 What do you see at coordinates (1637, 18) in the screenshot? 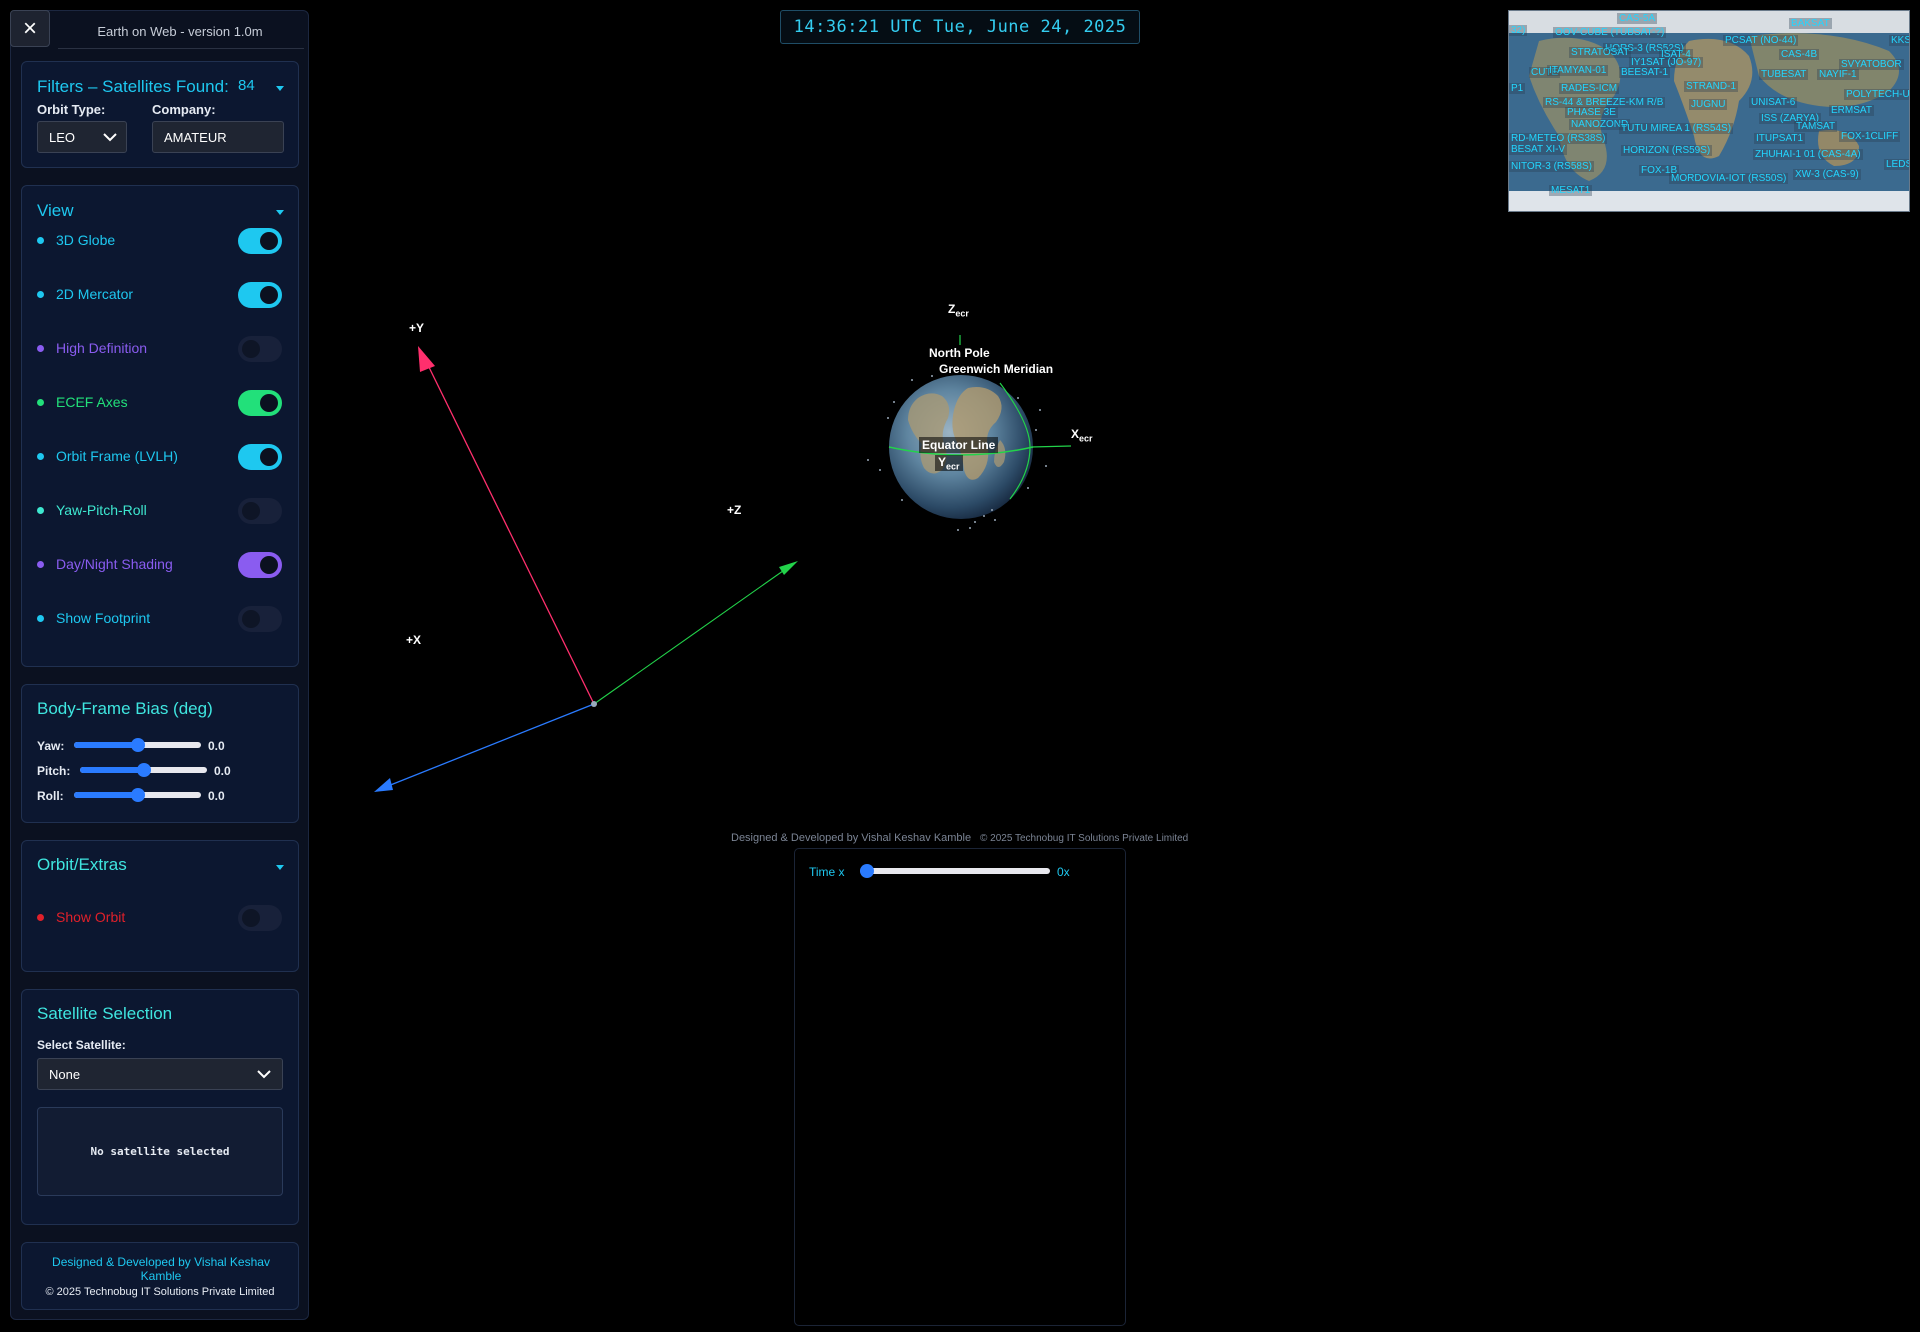
I see `minimap-satellite-label: CAS-5A` at bounding box center [1637, 18].